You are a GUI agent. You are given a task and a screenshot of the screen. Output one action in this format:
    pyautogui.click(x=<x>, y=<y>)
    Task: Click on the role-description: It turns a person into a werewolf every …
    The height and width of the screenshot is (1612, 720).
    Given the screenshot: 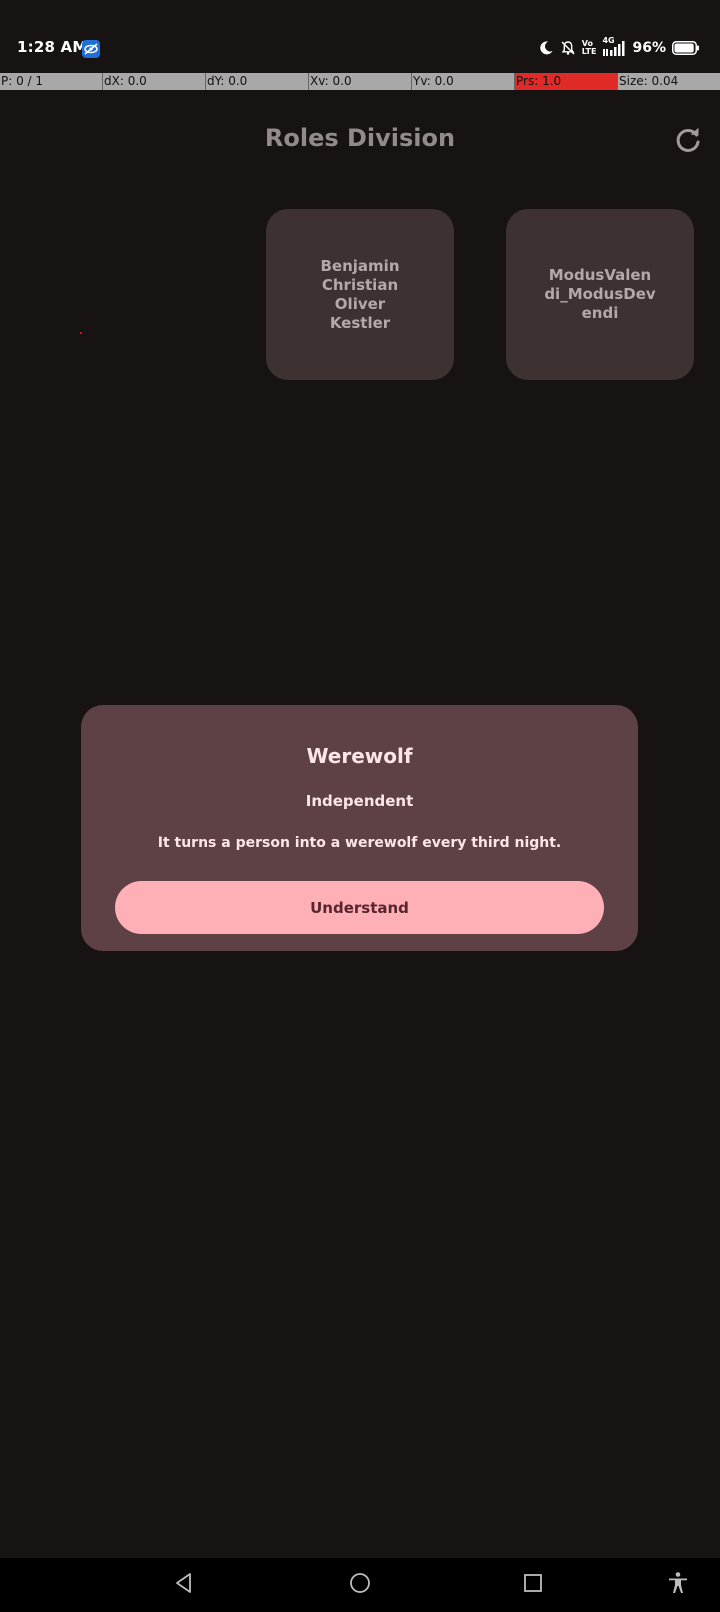 What is the action you would take?
    pyautogui.click(x=359, y=843)
    